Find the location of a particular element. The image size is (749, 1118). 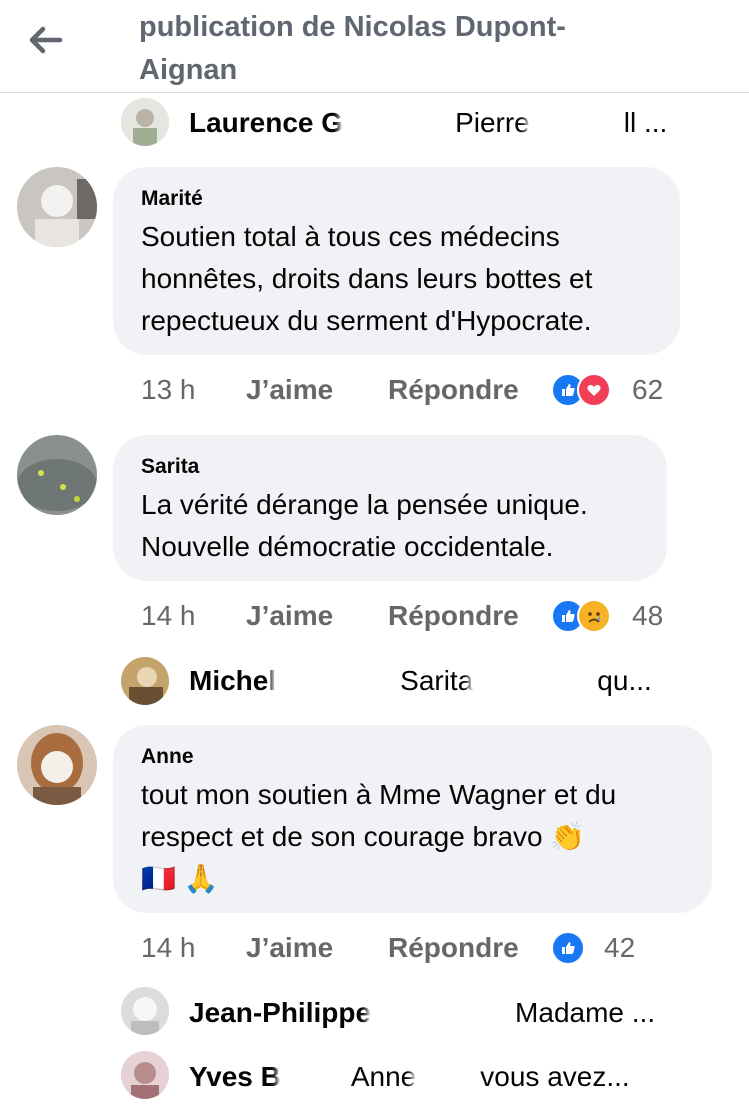

like-icon is located at coordinates (568, 948).